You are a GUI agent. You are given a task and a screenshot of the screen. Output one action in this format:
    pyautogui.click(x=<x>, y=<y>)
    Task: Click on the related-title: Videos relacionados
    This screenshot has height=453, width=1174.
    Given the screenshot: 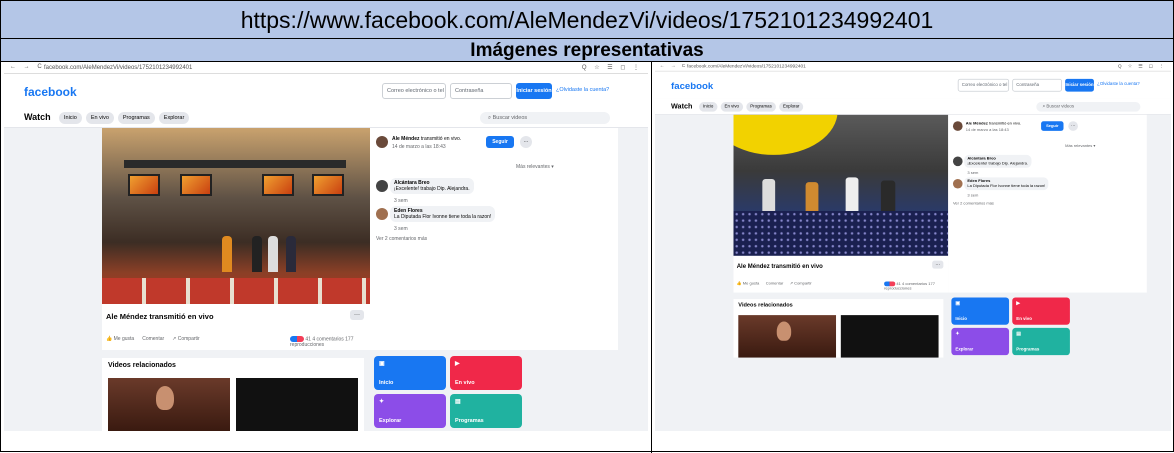 What is the action you would take?
    pyautogui.click(x=142, y=365)
    